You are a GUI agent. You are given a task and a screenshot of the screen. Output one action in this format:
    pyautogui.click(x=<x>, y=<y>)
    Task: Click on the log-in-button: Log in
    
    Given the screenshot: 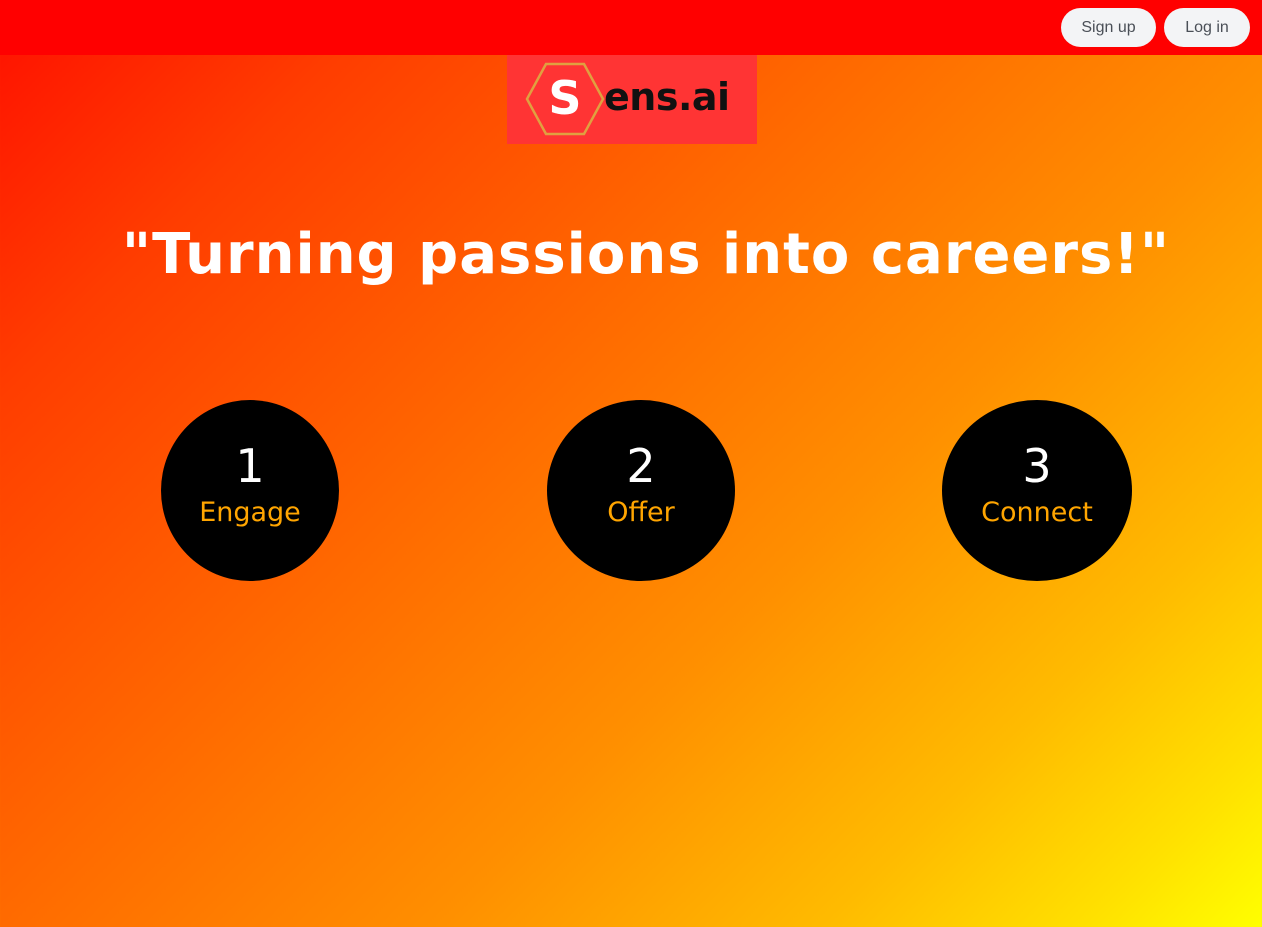 What is the action you would take?
    pyautogui.click(x=1207, y=27)
    